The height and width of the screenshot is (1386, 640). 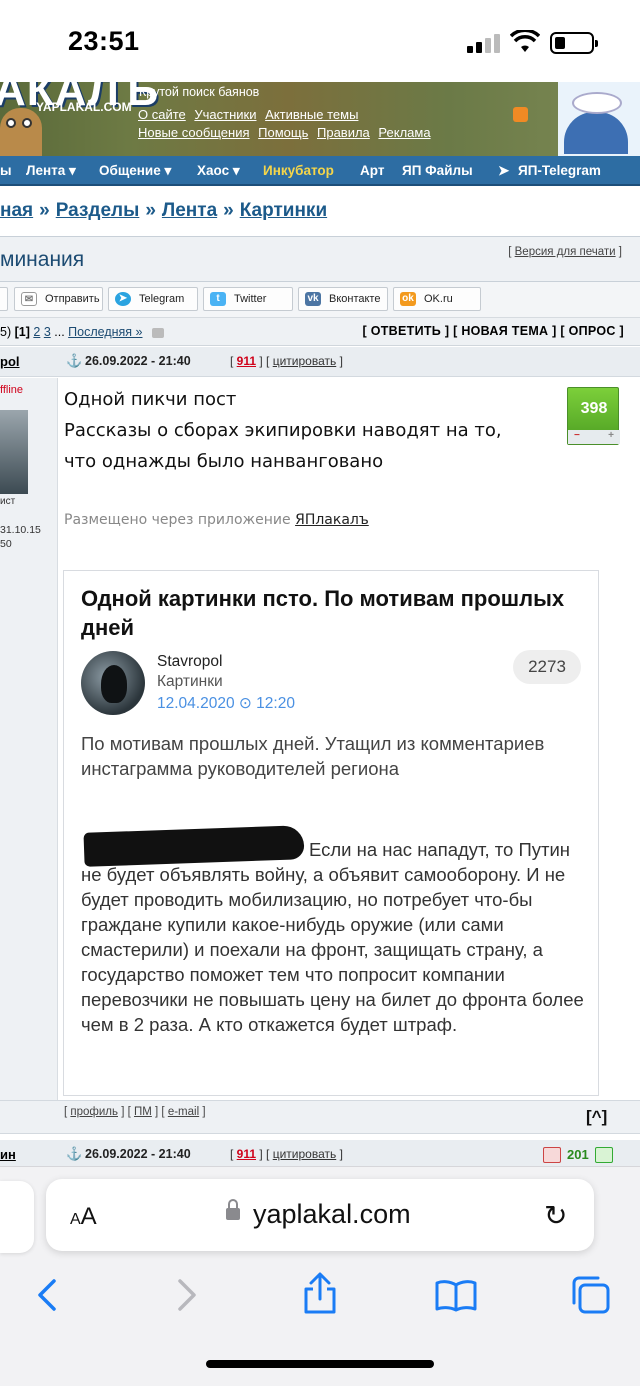 I want to click on new-messages-link: Новые сообщения, so click(x=194, y=132).